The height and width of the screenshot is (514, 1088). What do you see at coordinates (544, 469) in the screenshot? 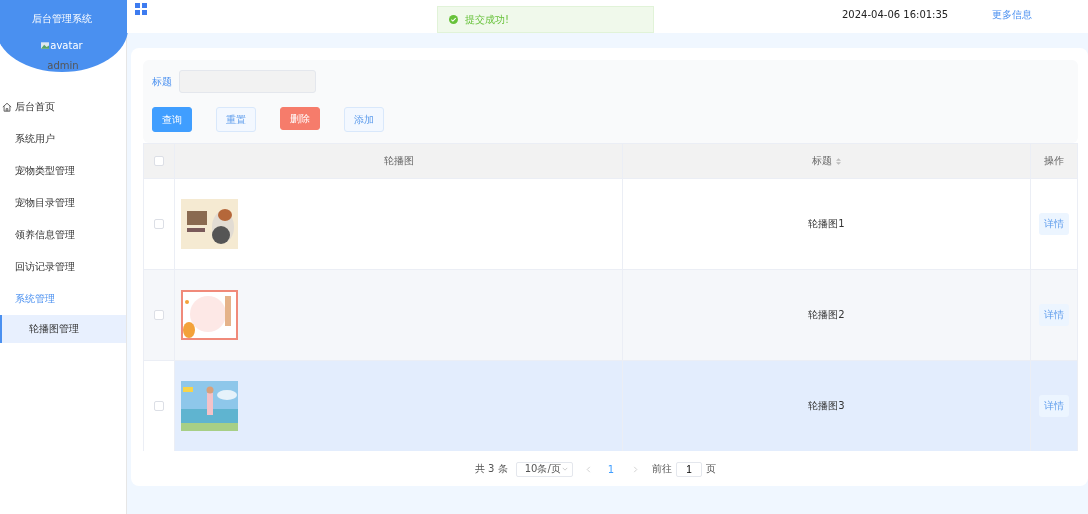
I see `page-size-select: 10条/页` at bounding box center [544, 469].